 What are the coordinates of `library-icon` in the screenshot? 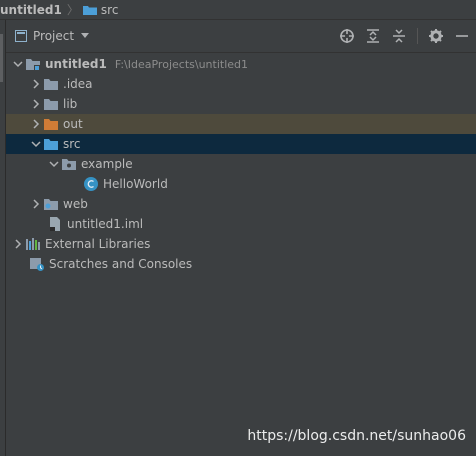 It's located at (33, 244).